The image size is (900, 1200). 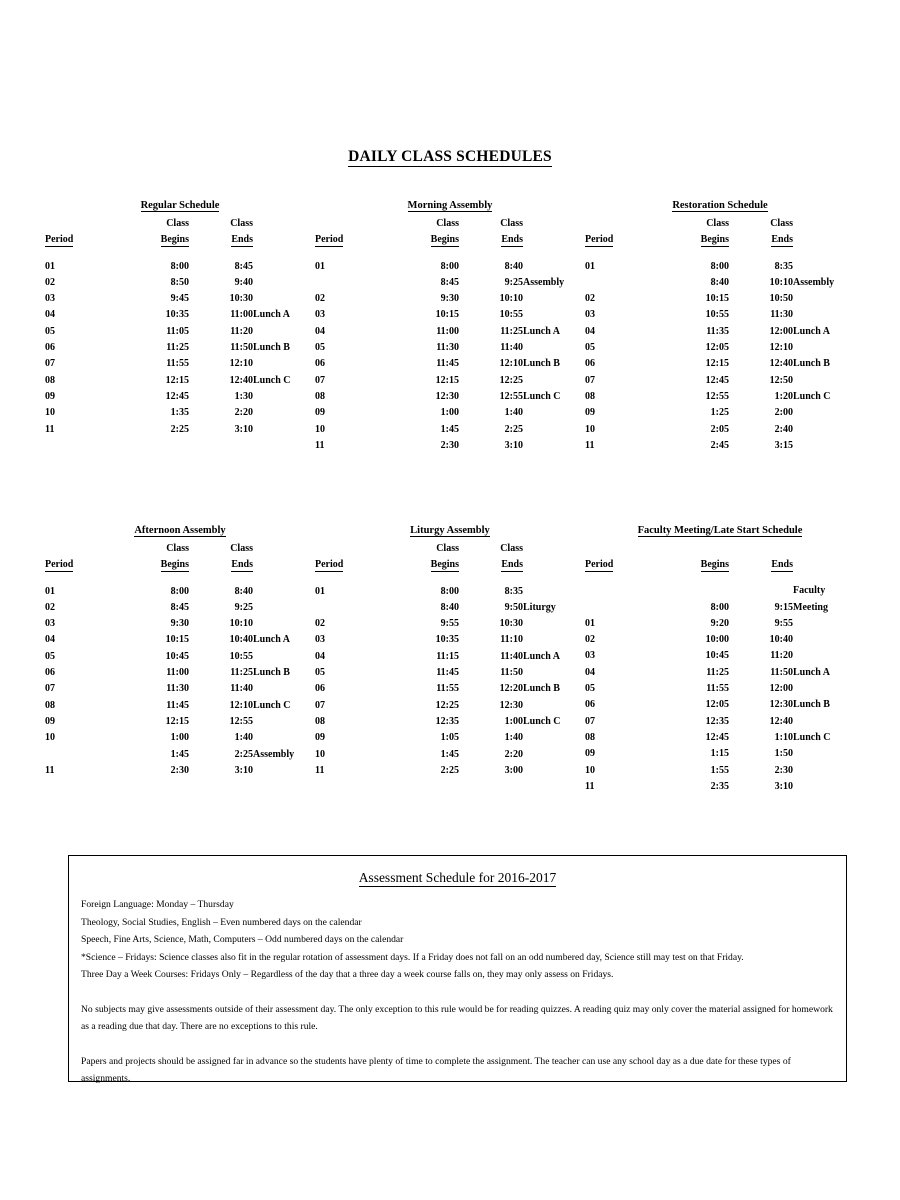 I want to click on cell-period: 01, so click(x=590, y=623).